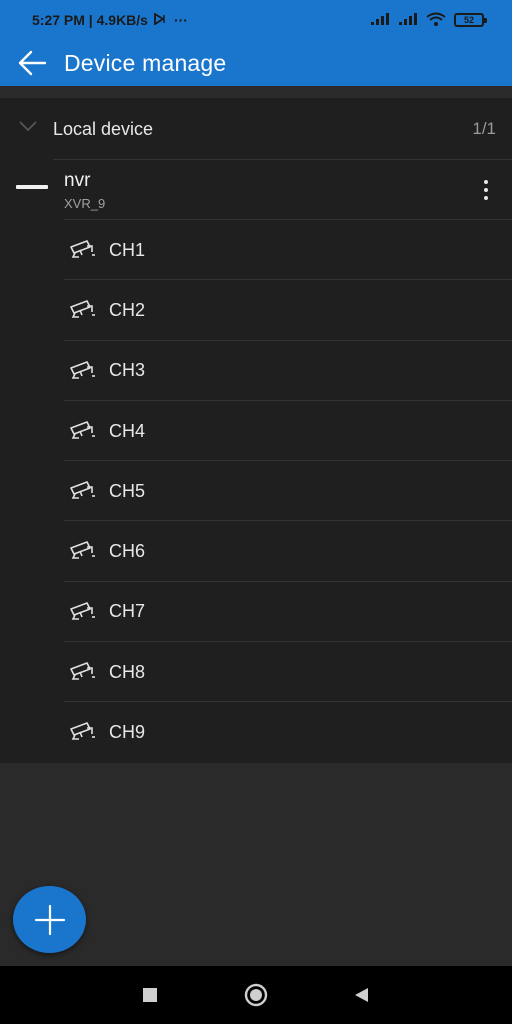 The height and width of the screenshot is (1024, 512). I want to click on channel-row: CH6, so click(256, 551).